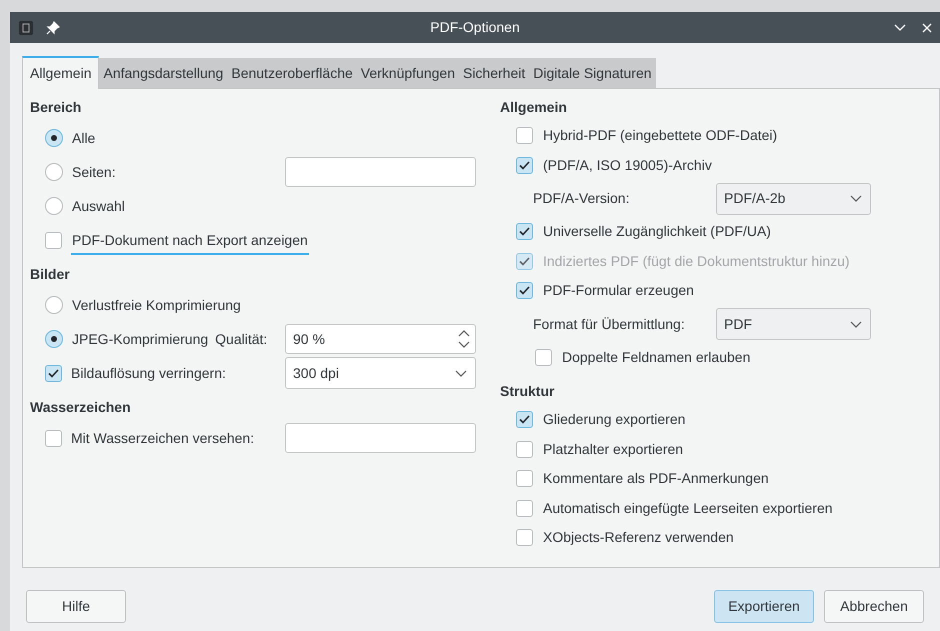 The height and width of the screenshot is (631, 940). I want to click on option-label: Mit Wasserzeichen versehen:, so click(162, 438).